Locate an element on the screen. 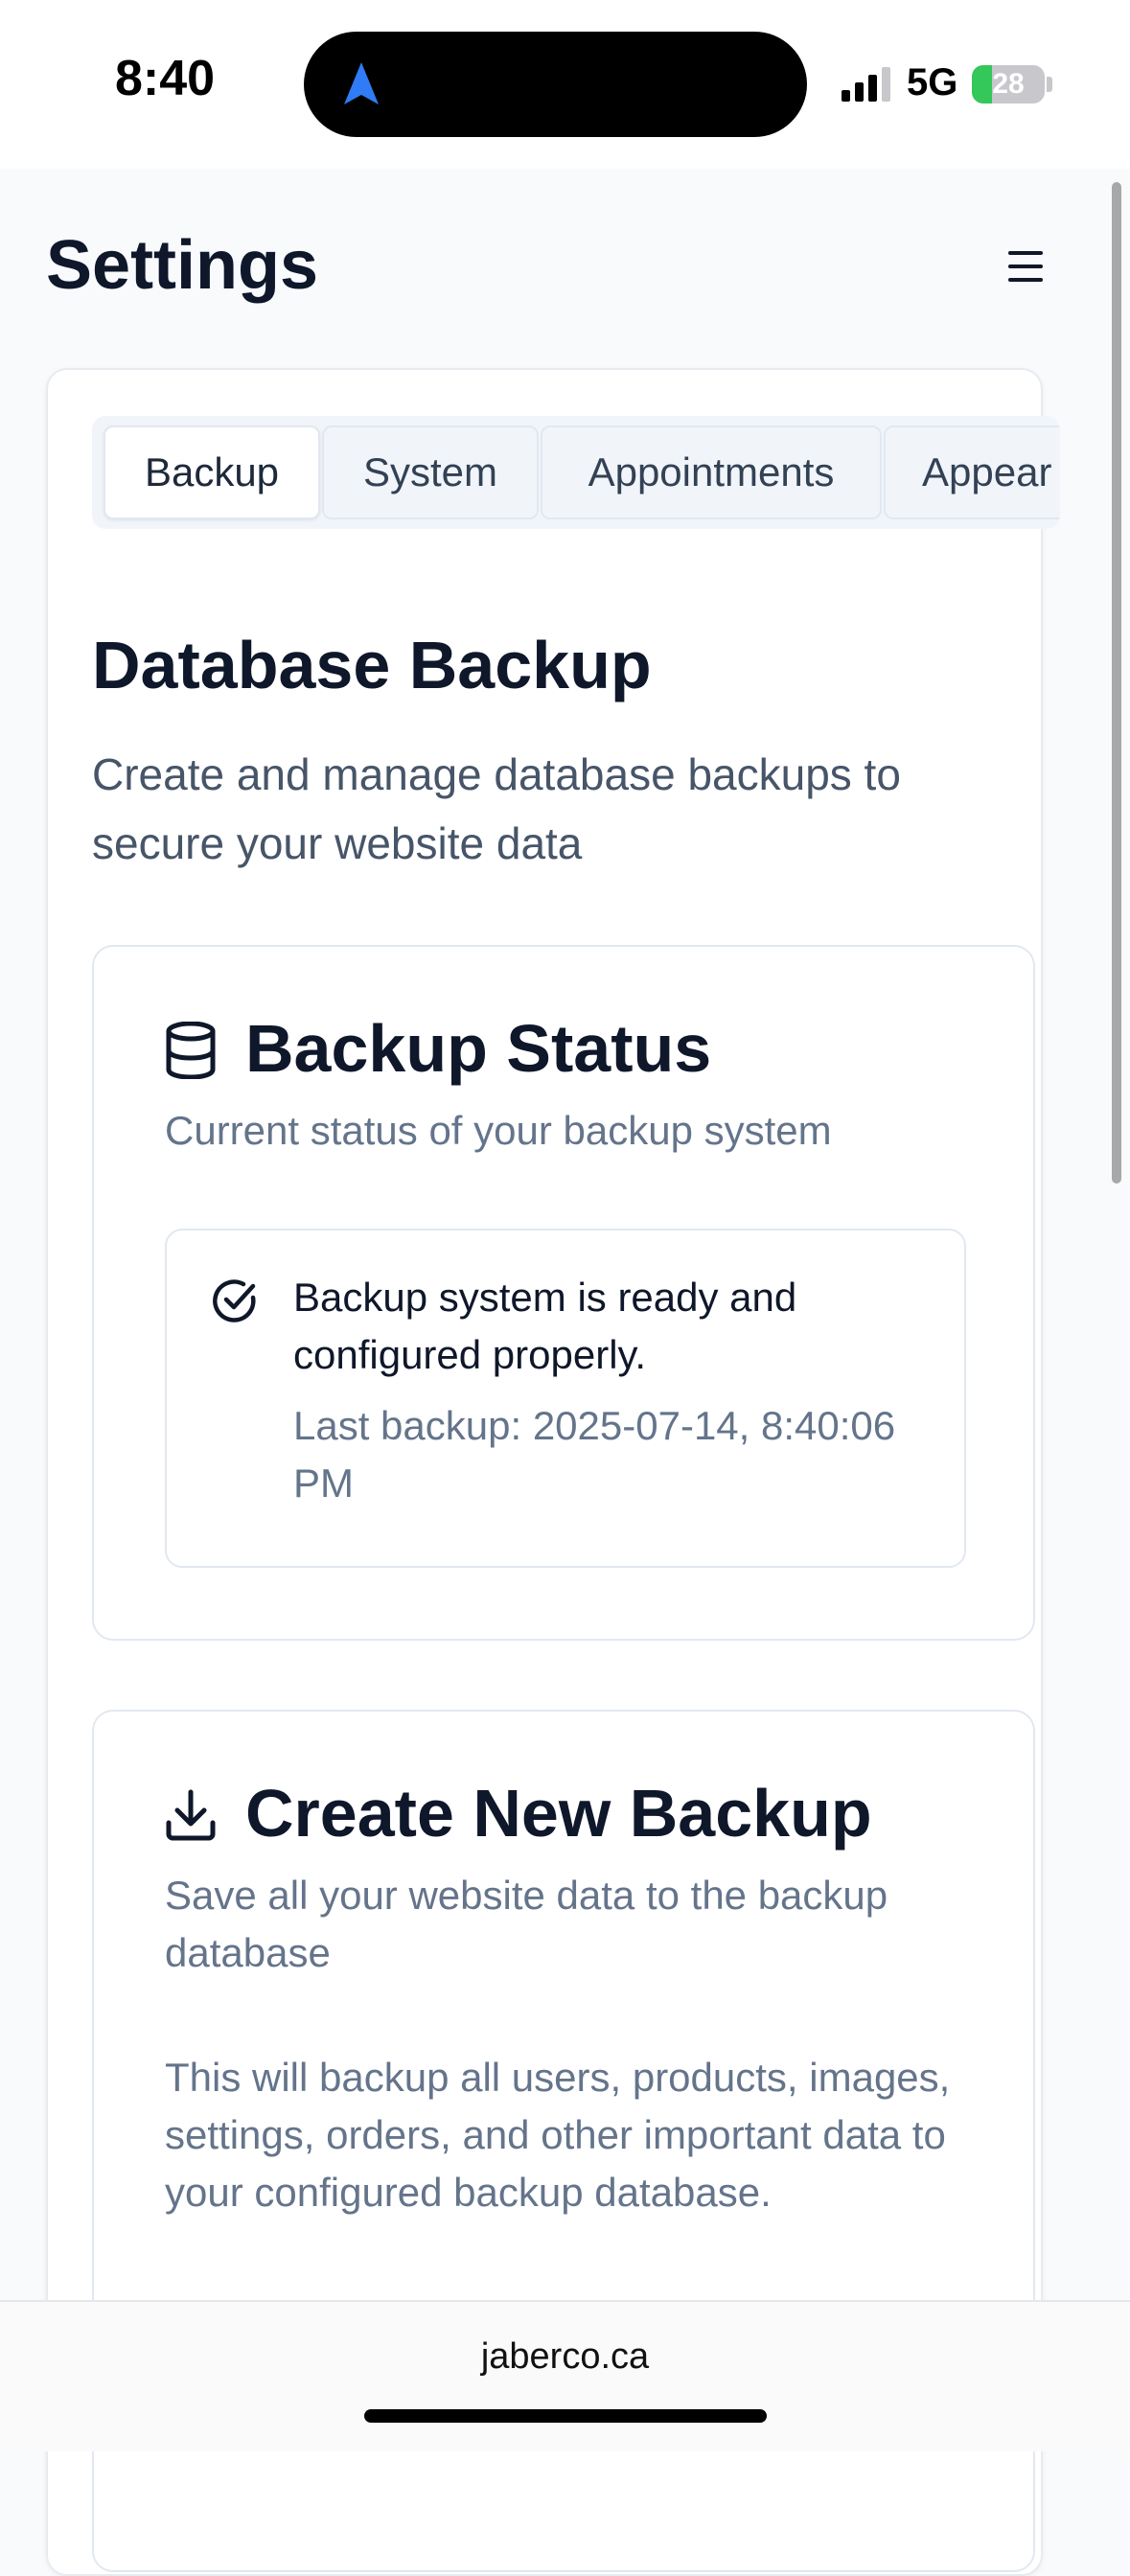 The height and width of the screenshot is (2576, 1130). check-circle-icon is located at coordinates (234, 1300).